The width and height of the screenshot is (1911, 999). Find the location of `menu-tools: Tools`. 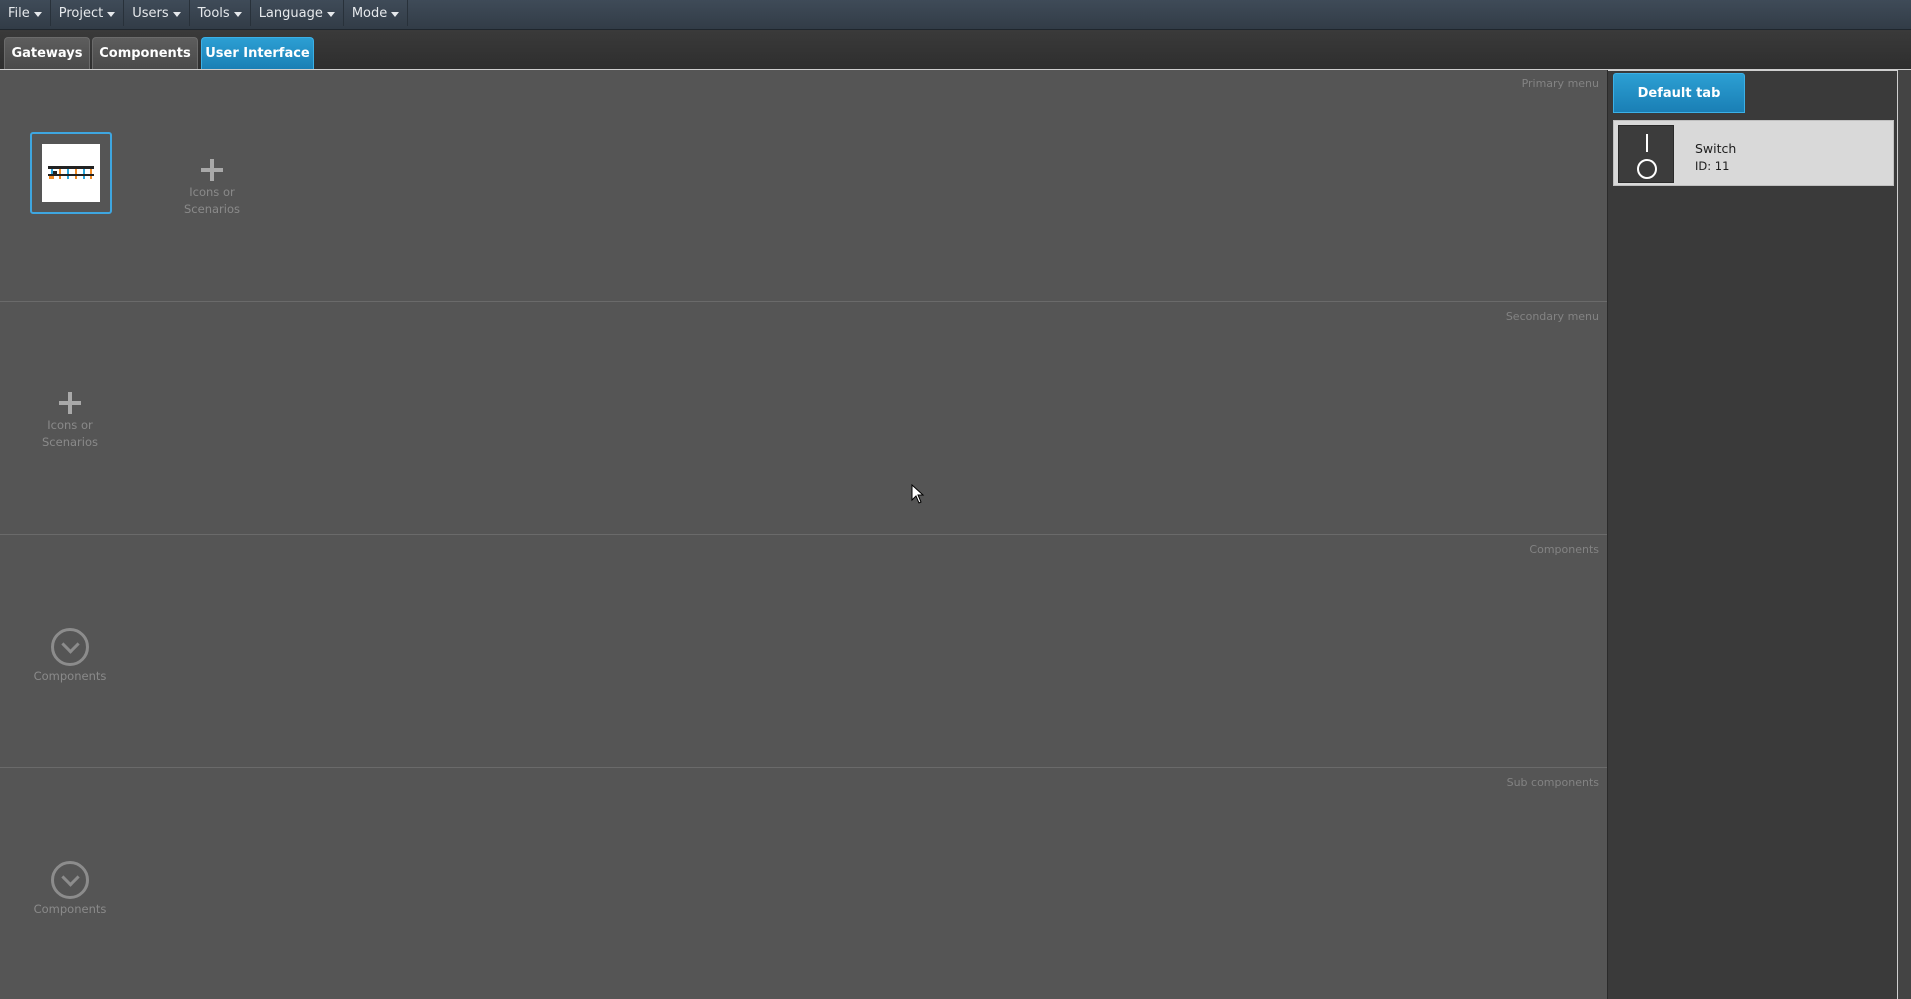

menu-tools: Tools is located at coordinates (220, 13).